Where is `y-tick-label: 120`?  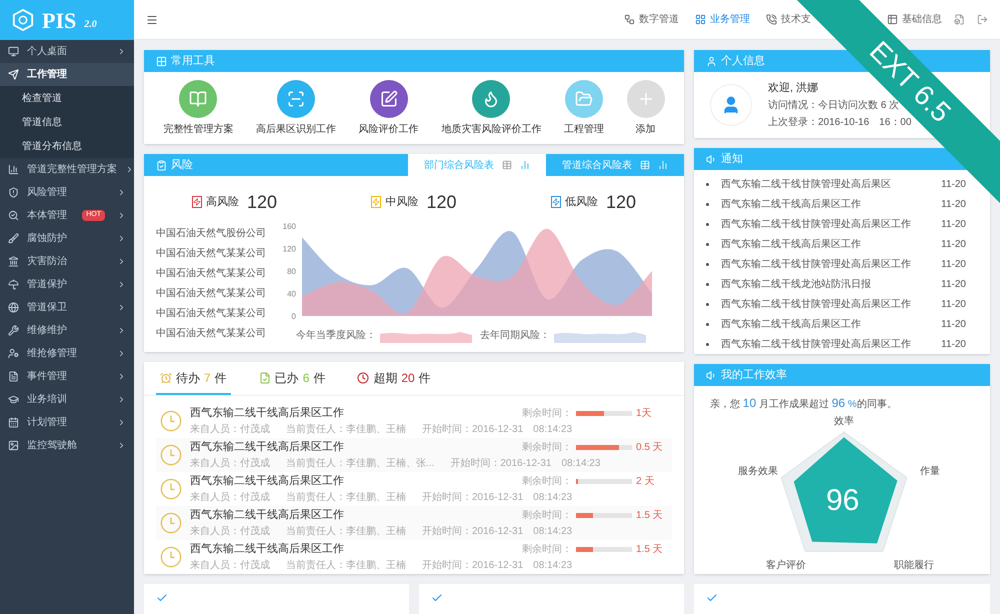 y-tick-label: 120 is located at coordinates (289, 249).